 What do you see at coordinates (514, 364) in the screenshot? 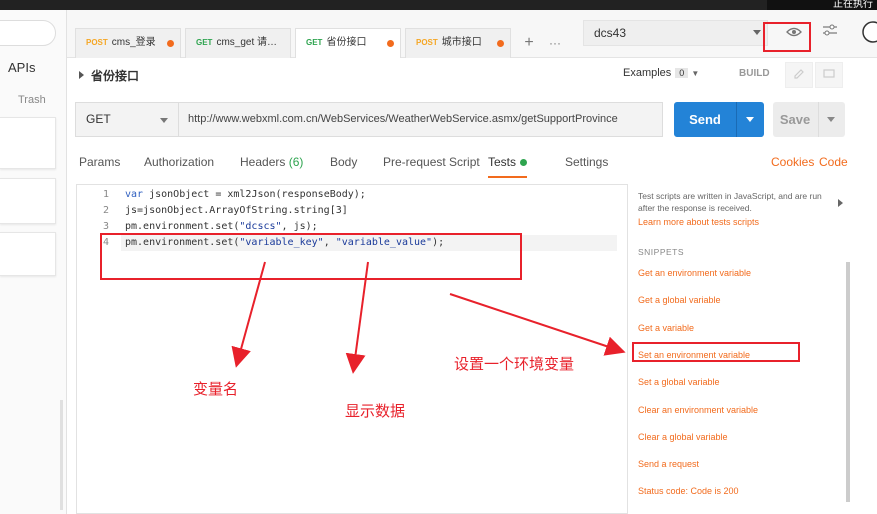
I see `annotation-set-env-var: 设置一个环境变量` at bounding box center [514, 364].